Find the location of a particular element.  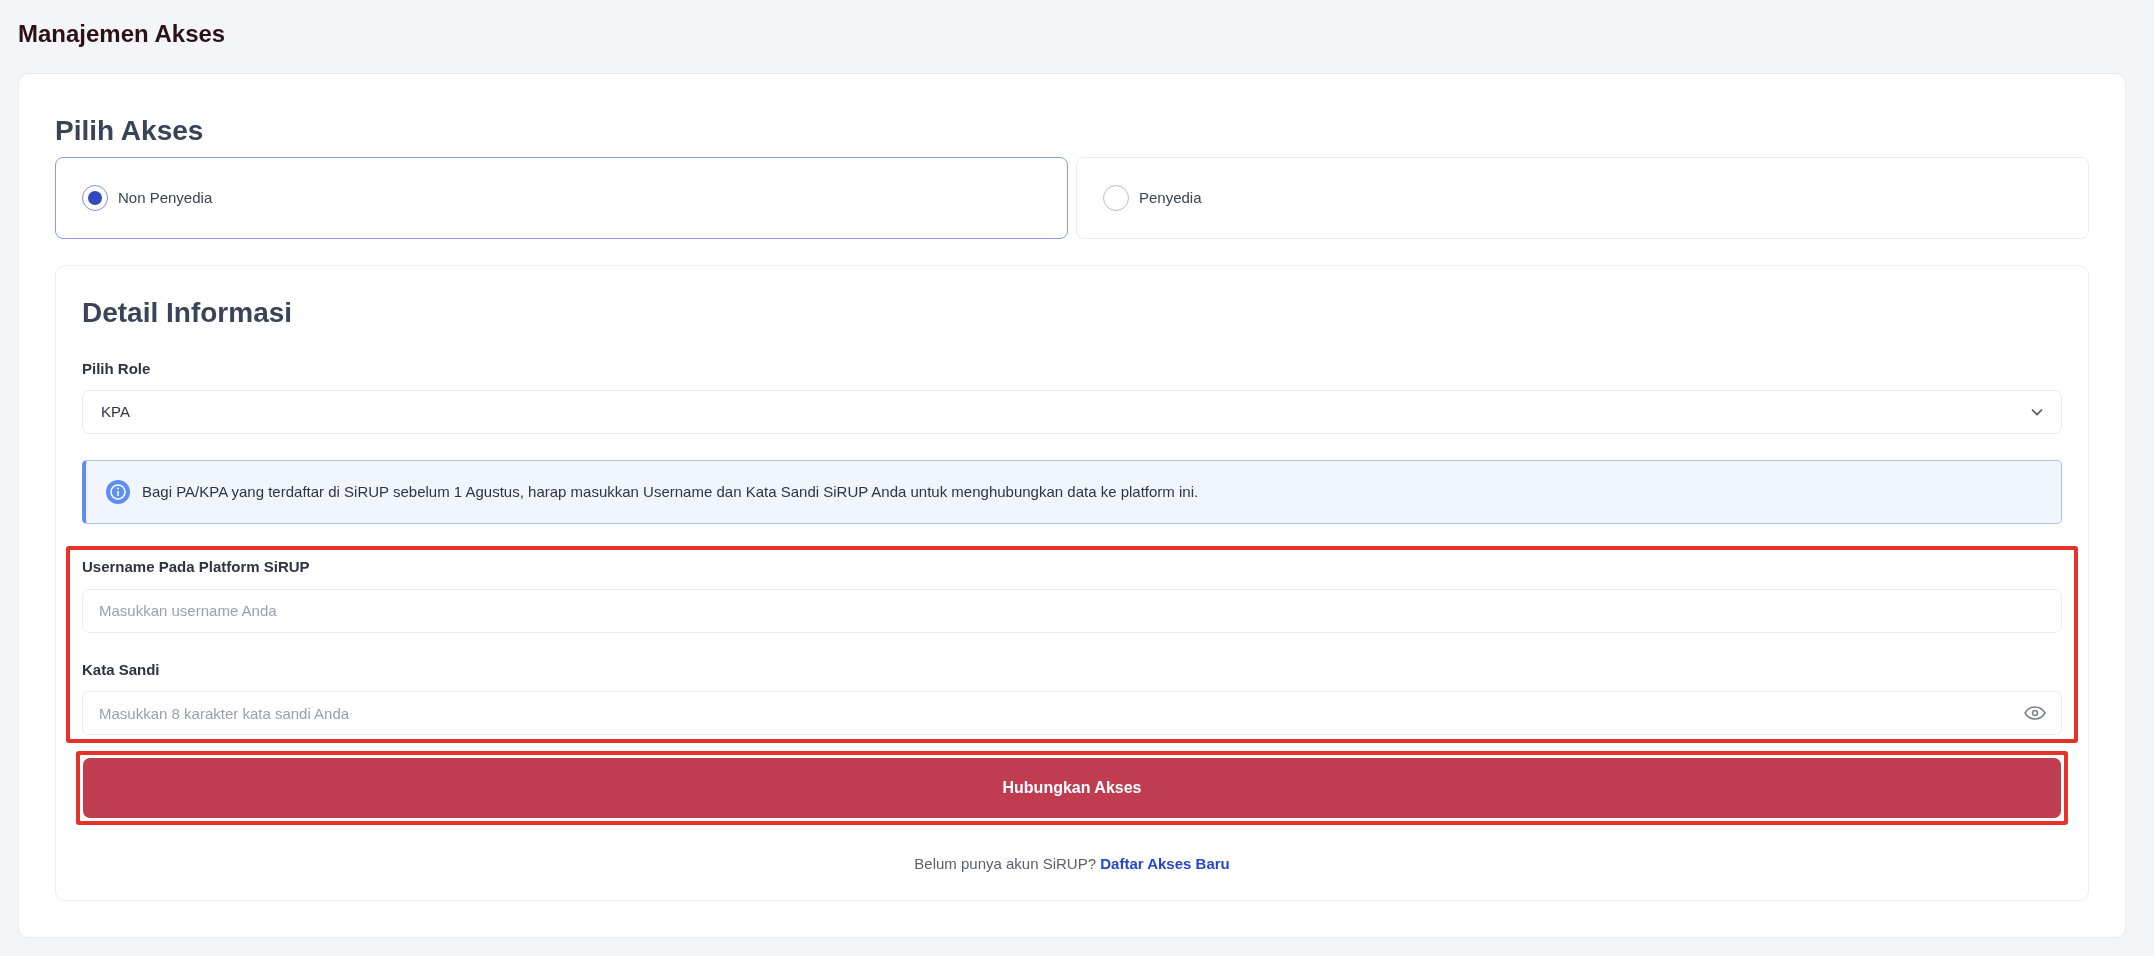

access-option: Penyedia is located at coordinates (1582, 198).